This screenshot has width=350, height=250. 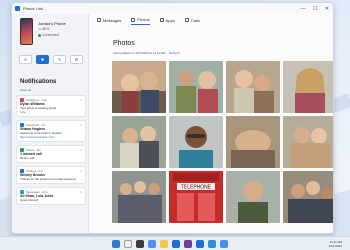 I want to click on photos-tab-icon, so click(x=133, y=19).